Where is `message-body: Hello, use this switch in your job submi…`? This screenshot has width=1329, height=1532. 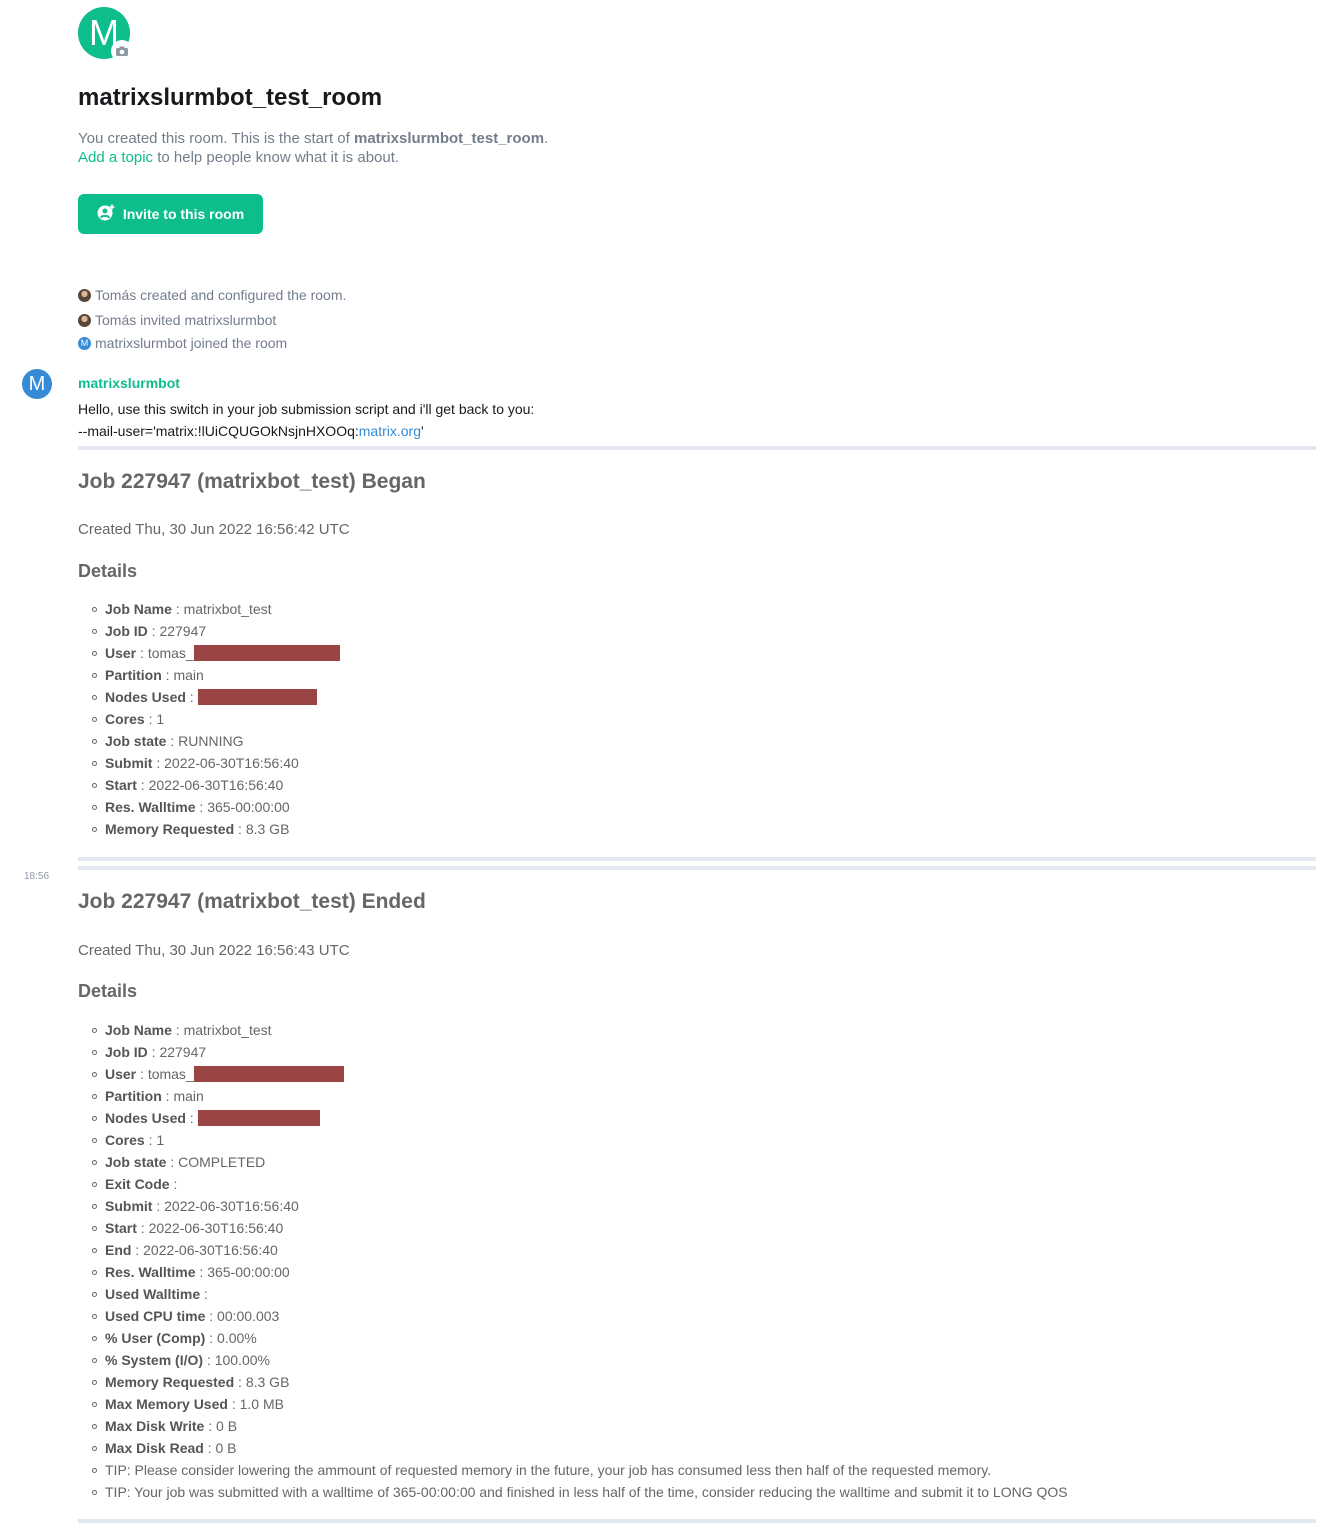 message-body: Hello, use this switch in your job submi… is located at coordinates (306, 420).